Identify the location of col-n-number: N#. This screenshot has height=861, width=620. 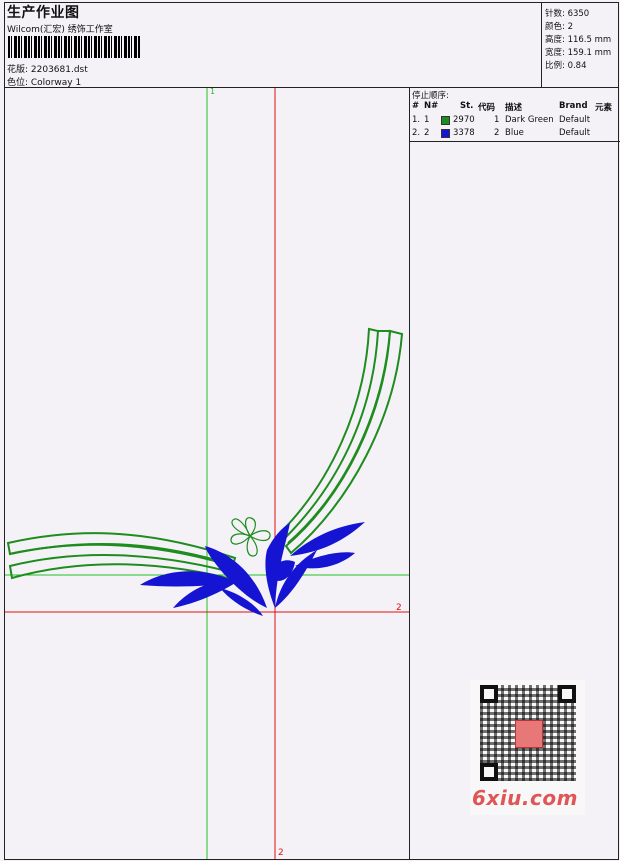
(431, 106).